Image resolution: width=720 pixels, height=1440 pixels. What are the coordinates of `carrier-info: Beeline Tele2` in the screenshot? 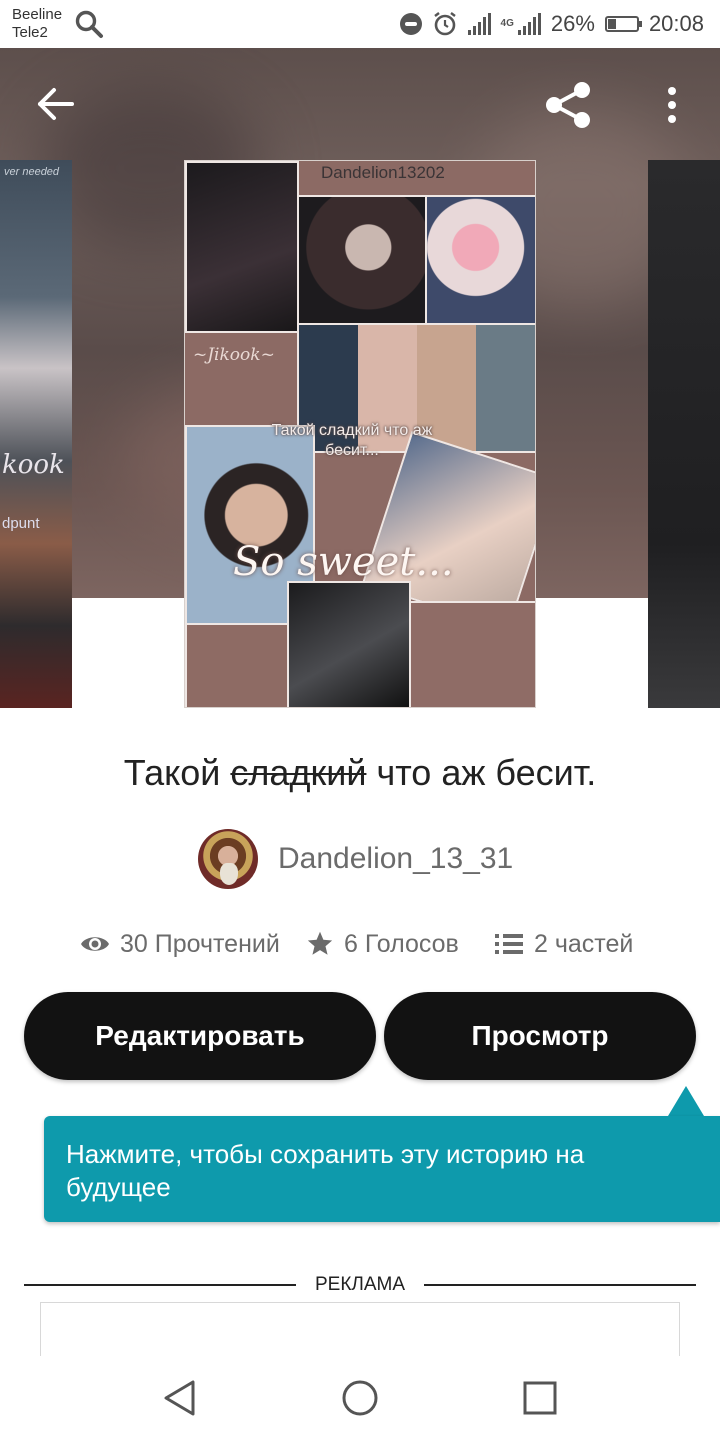 It's located at (37, 24).